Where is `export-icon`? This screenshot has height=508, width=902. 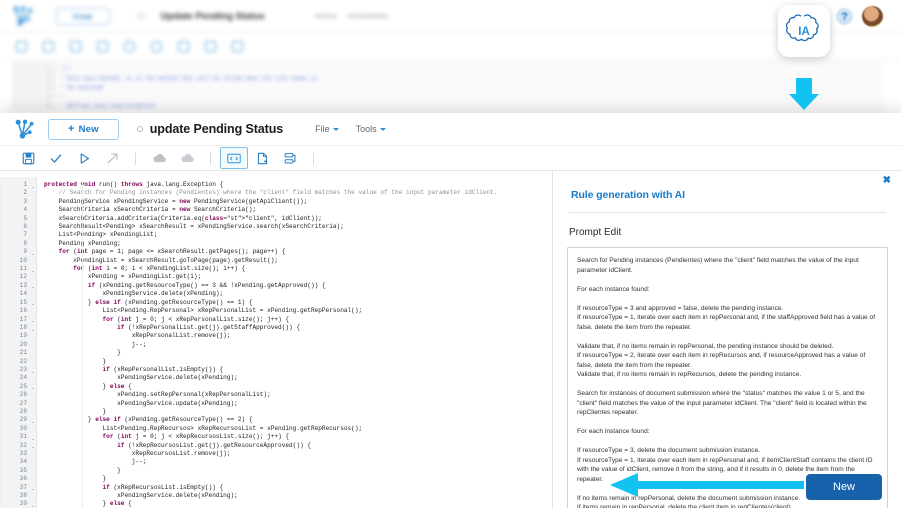
export-icon is located at coordinates (112, 158).